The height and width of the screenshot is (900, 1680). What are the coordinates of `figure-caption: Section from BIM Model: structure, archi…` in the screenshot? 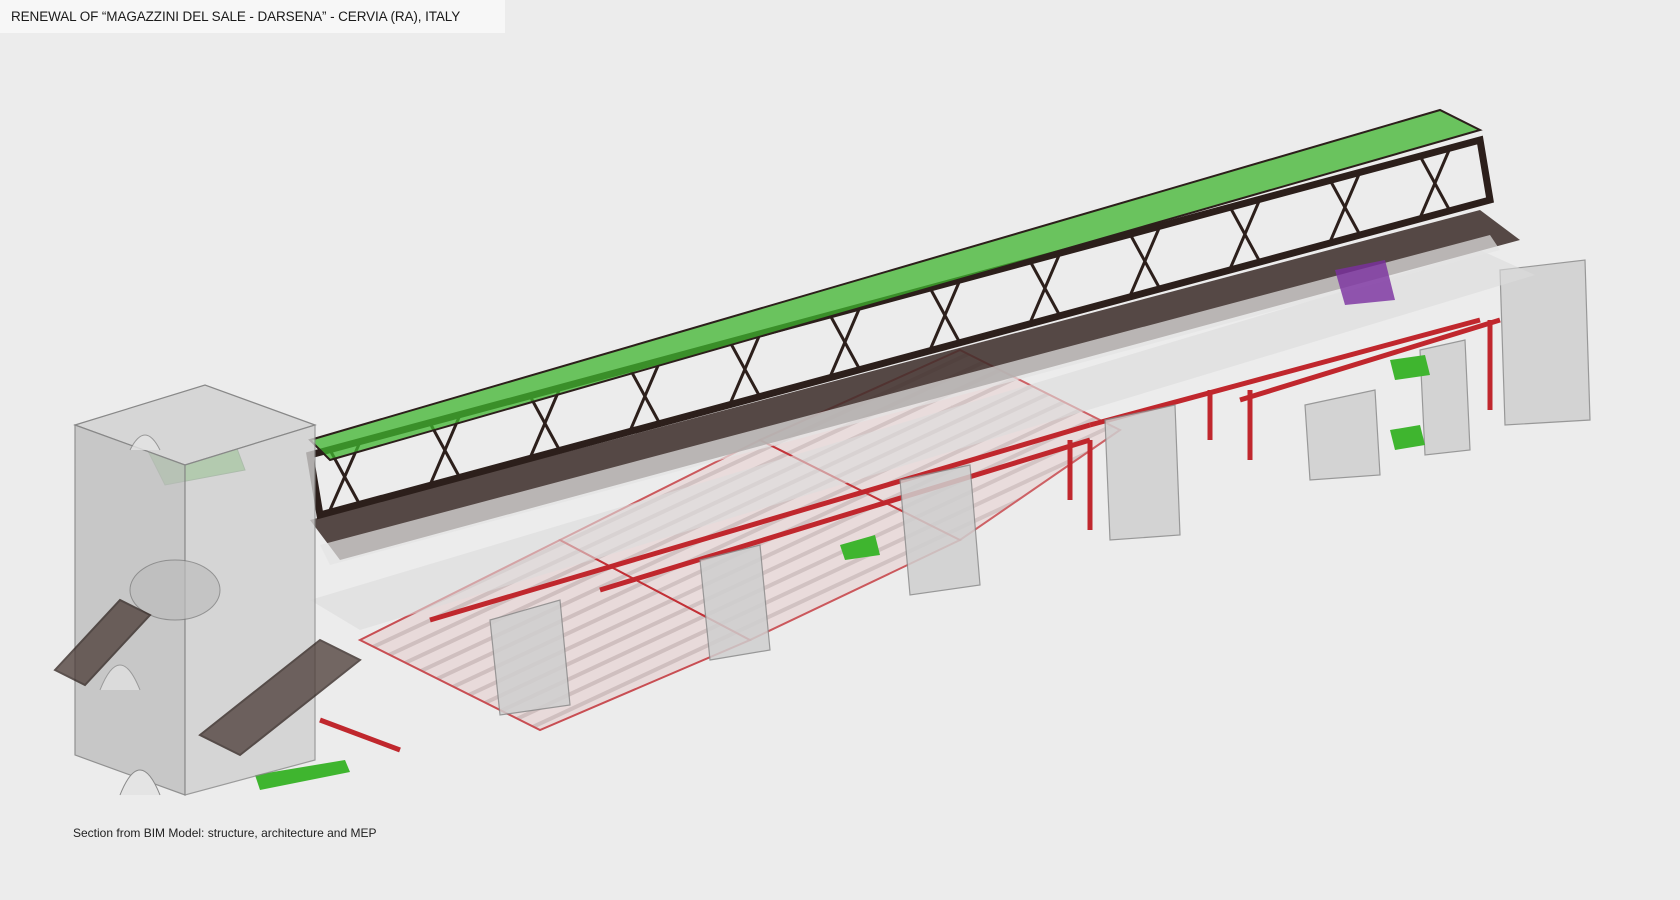 It's located at (225, 833).